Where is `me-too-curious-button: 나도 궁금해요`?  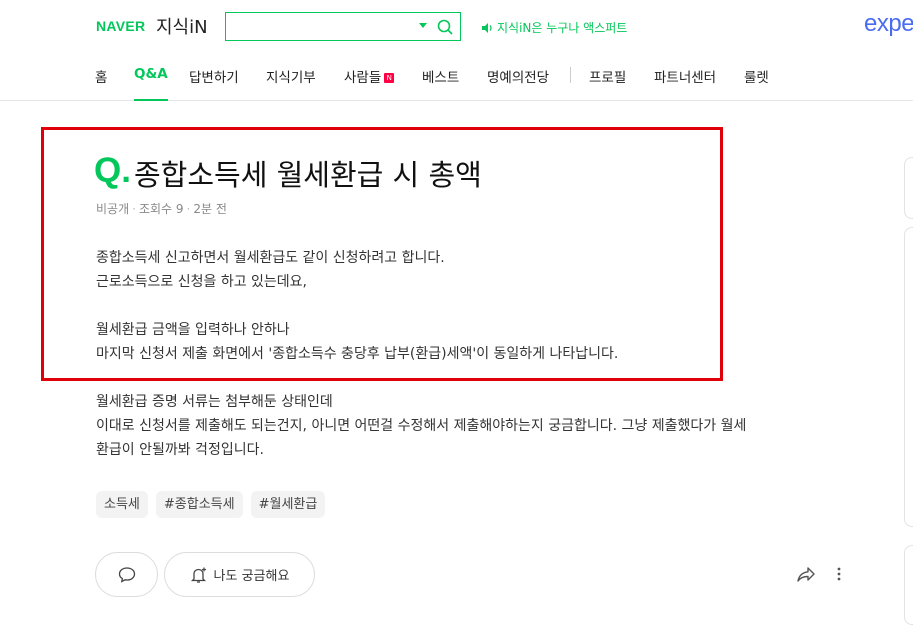 me-too-curious-button: 나도 궁금해요 is located at coordinates (239, 574).